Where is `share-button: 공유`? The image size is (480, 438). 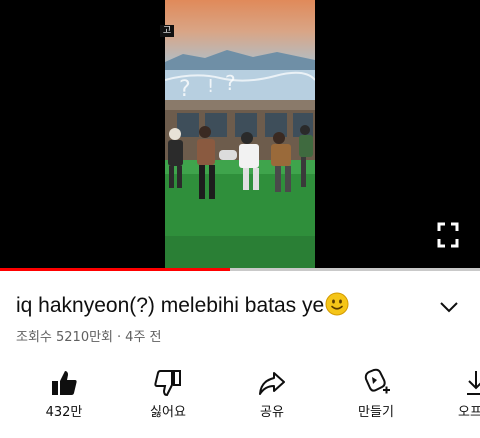 share-button: 공유 is located at coordinates (272, 399).